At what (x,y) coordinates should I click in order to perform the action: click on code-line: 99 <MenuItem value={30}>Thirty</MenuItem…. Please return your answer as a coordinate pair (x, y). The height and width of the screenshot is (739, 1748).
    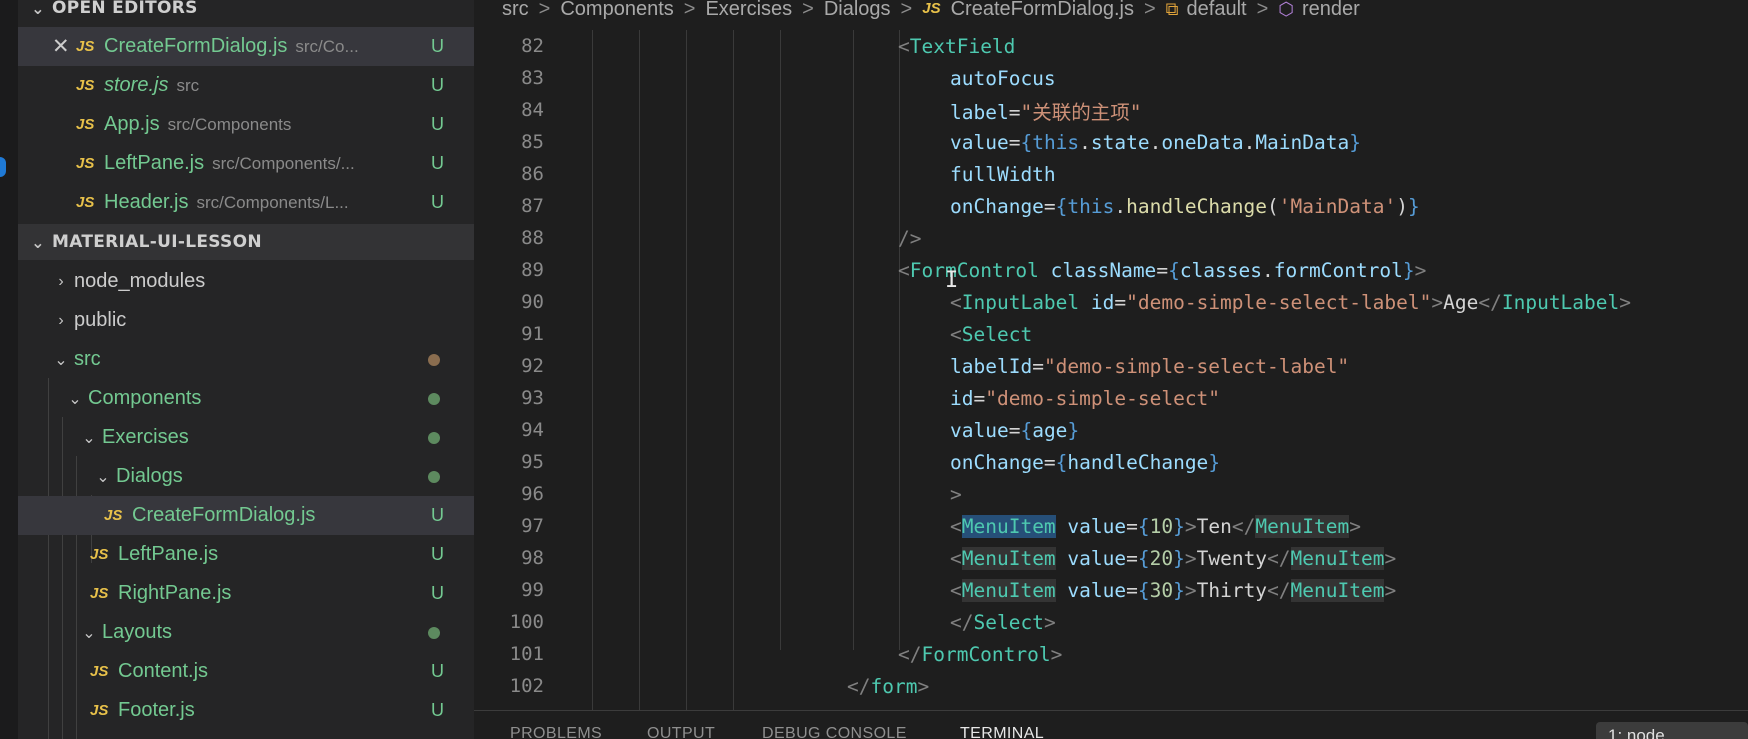
    Looking at the image, I should click on (1111, 590).